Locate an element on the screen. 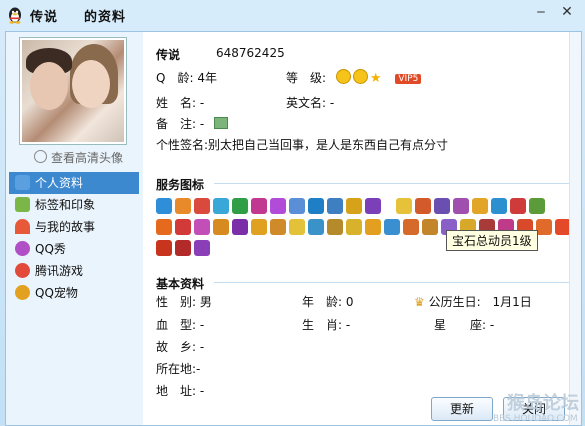 The width and height of the screenshot is (585, 426). qq-penguin-icon is located at coordinates (15, 15).